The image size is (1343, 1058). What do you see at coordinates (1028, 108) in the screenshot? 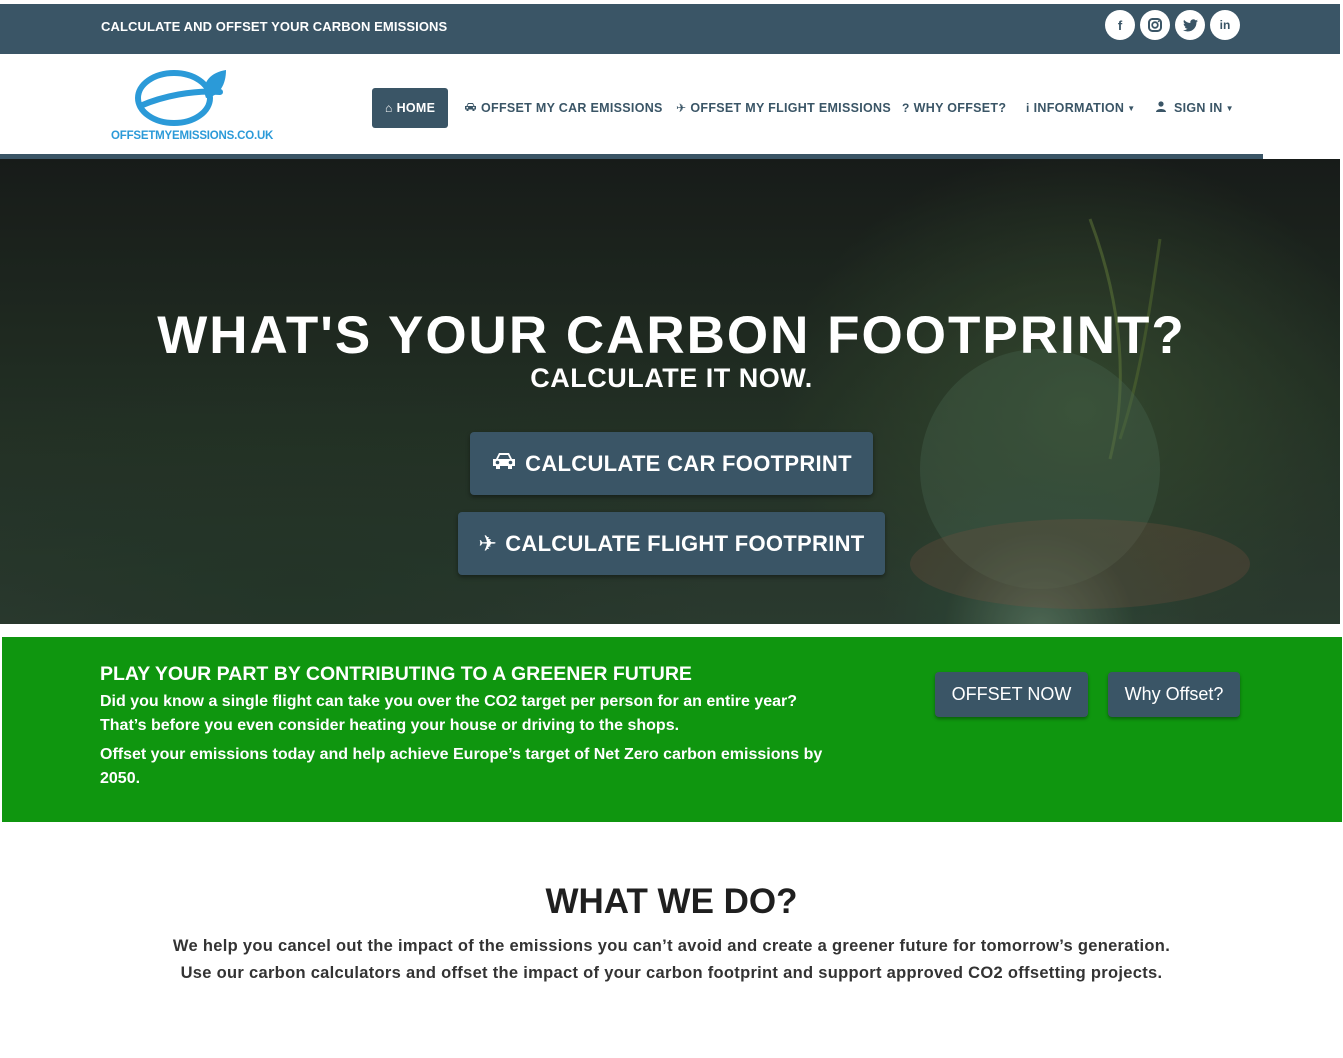
I see `info-icon: i` at bounding box center [1028, 108].